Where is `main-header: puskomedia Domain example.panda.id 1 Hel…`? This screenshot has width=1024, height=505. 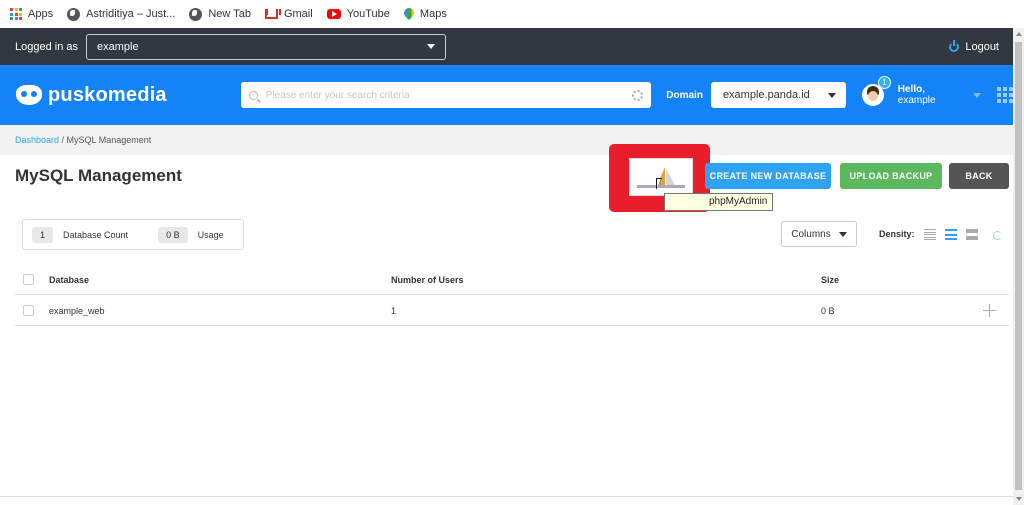
main-header: puskomedia Domain example.panda.id 1 Hel… is located at coordinates (506, 95).